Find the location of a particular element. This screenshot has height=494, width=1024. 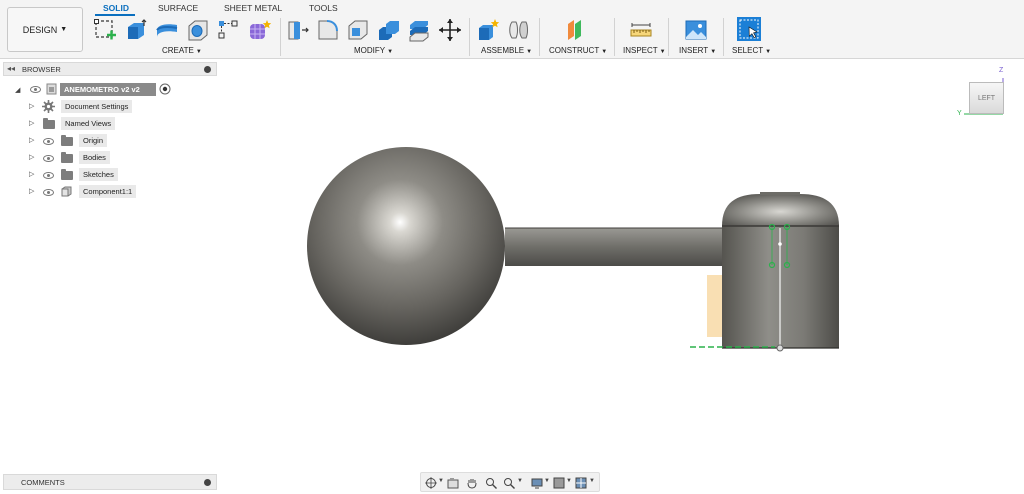

browser-title: BROWSER is located at coordinates (41, 69).